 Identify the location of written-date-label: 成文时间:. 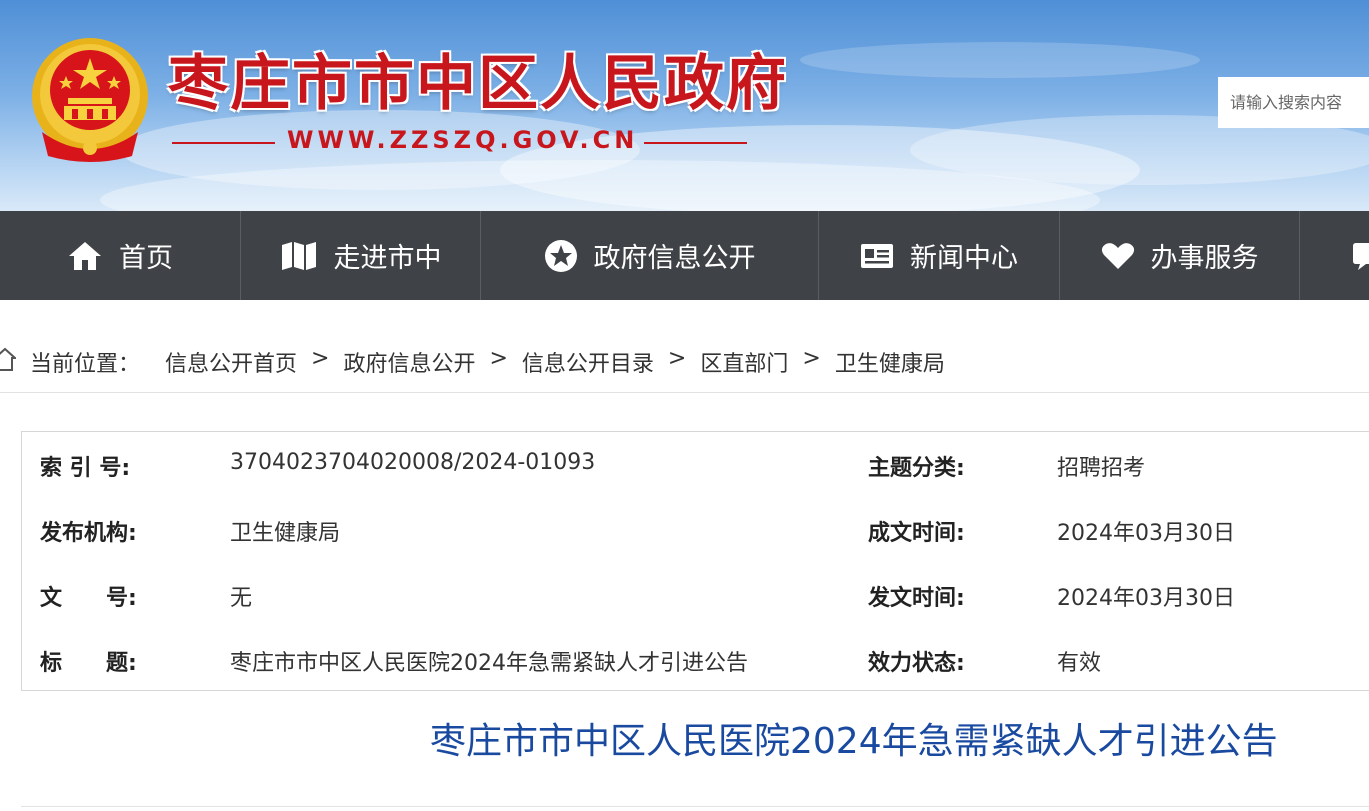
(916, 533).